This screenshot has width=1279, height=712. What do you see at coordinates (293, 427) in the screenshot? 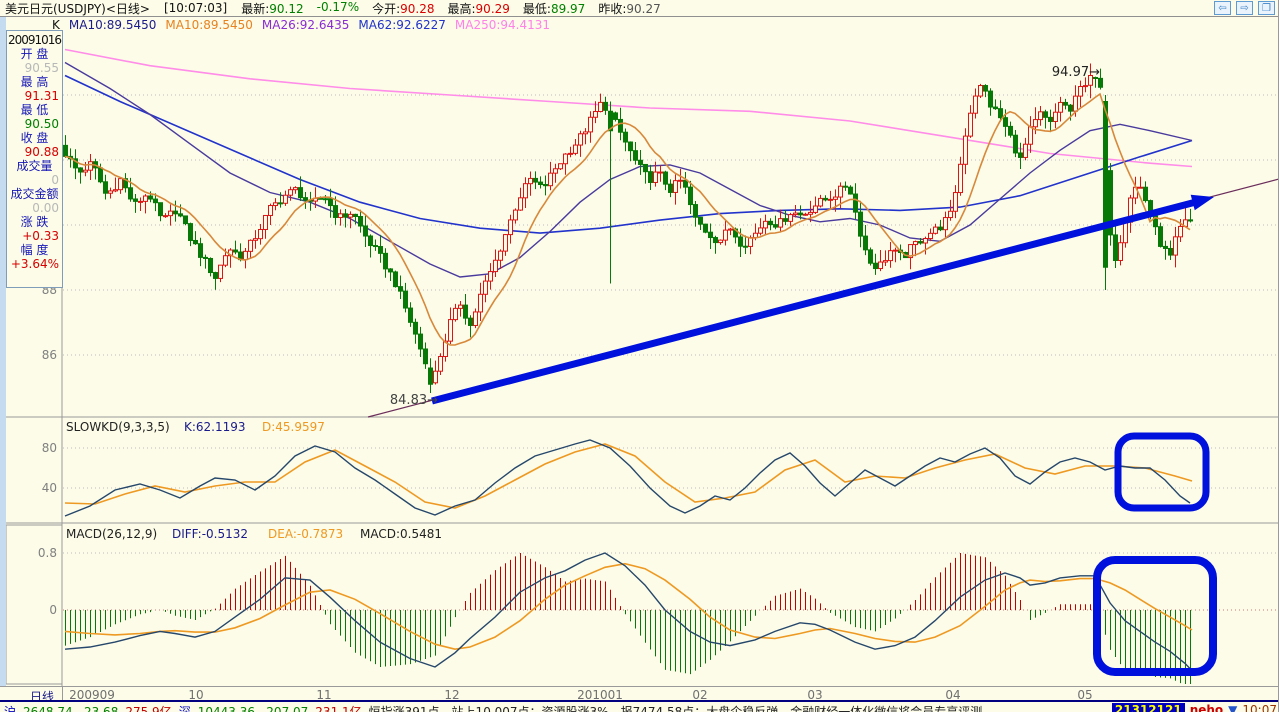
I see `slowkd-d-value: D:45.9597` at bounding box center [293, 427].